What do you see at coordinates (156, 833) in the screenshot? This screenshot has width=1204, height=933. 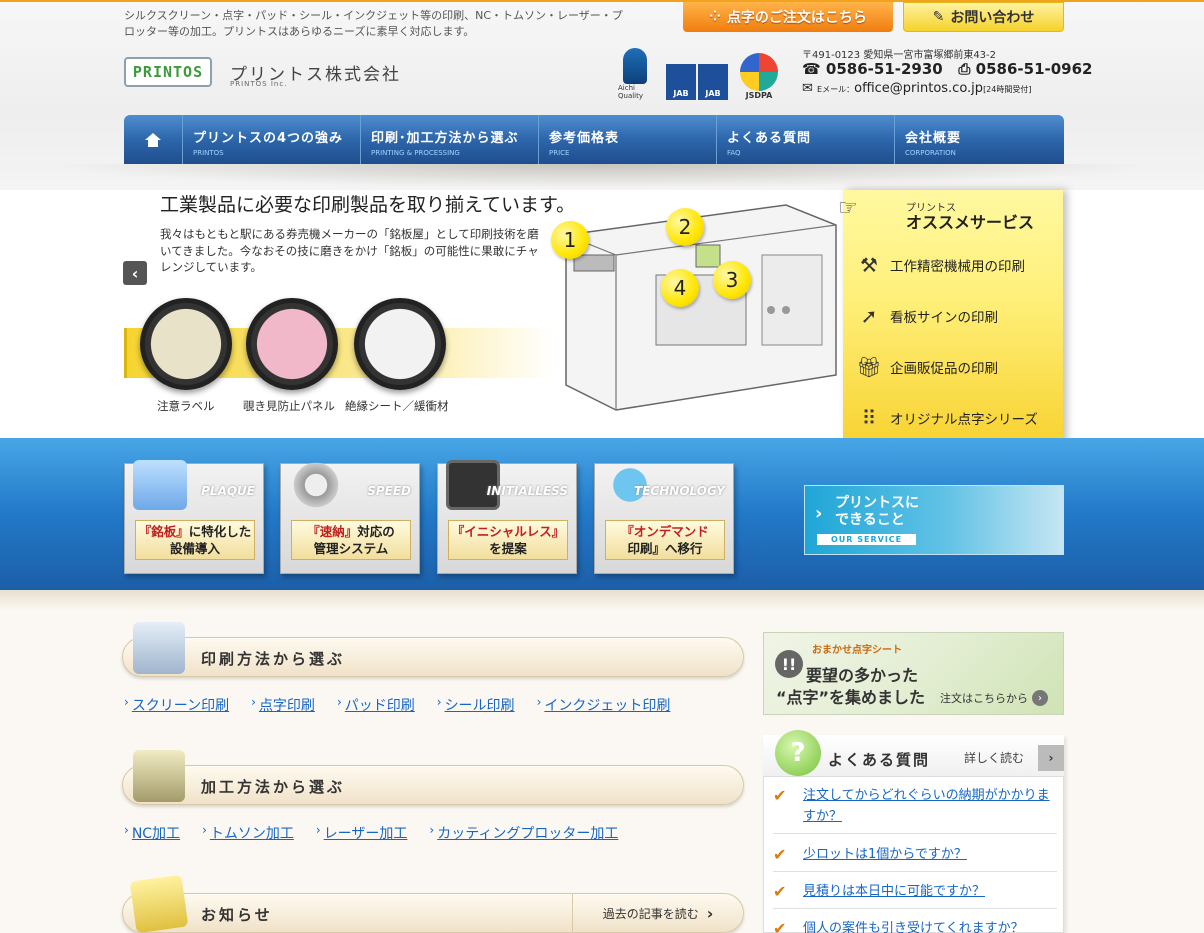 I see `link-nc: NC加工` at bounding box center [156, 833].